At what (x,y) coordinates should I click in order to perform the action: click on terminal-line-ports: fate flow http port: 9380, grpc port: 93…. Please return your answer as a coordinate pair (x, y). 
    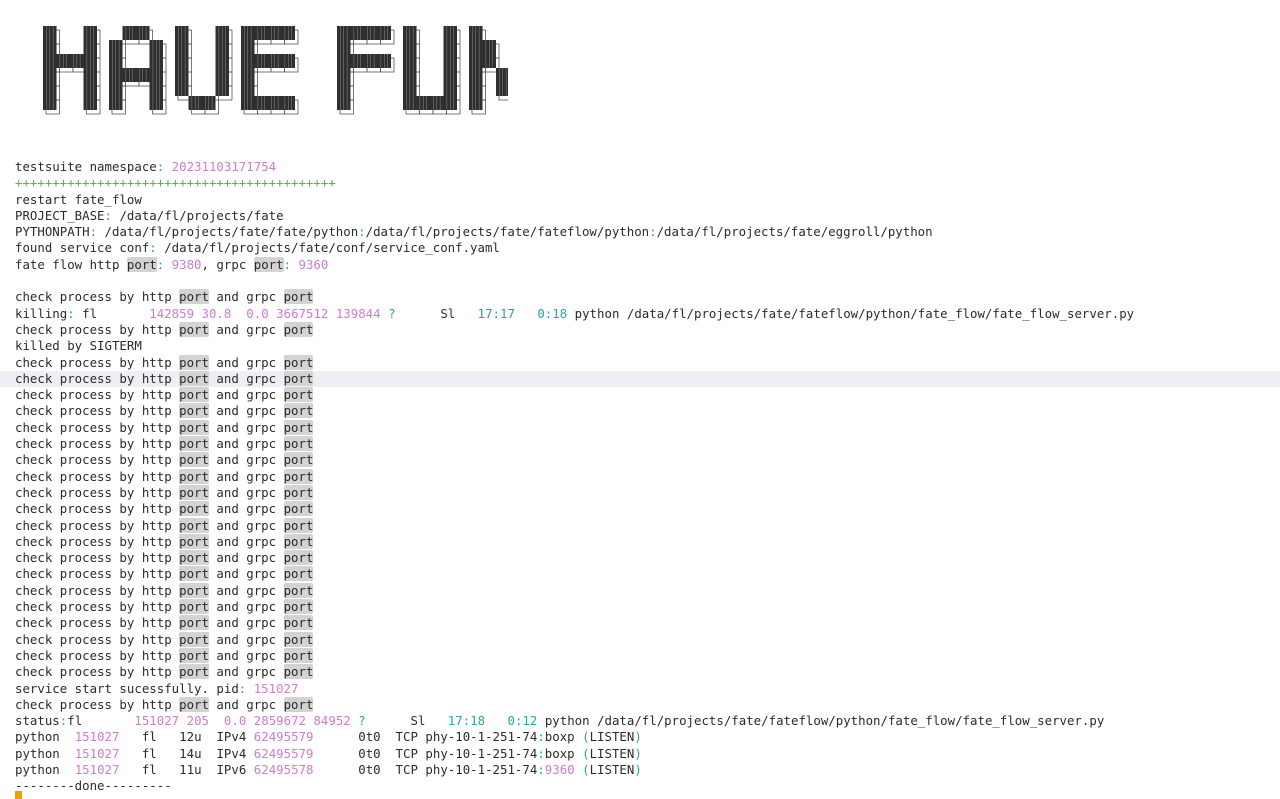
    Looking at the image, I should click on (172, 264).